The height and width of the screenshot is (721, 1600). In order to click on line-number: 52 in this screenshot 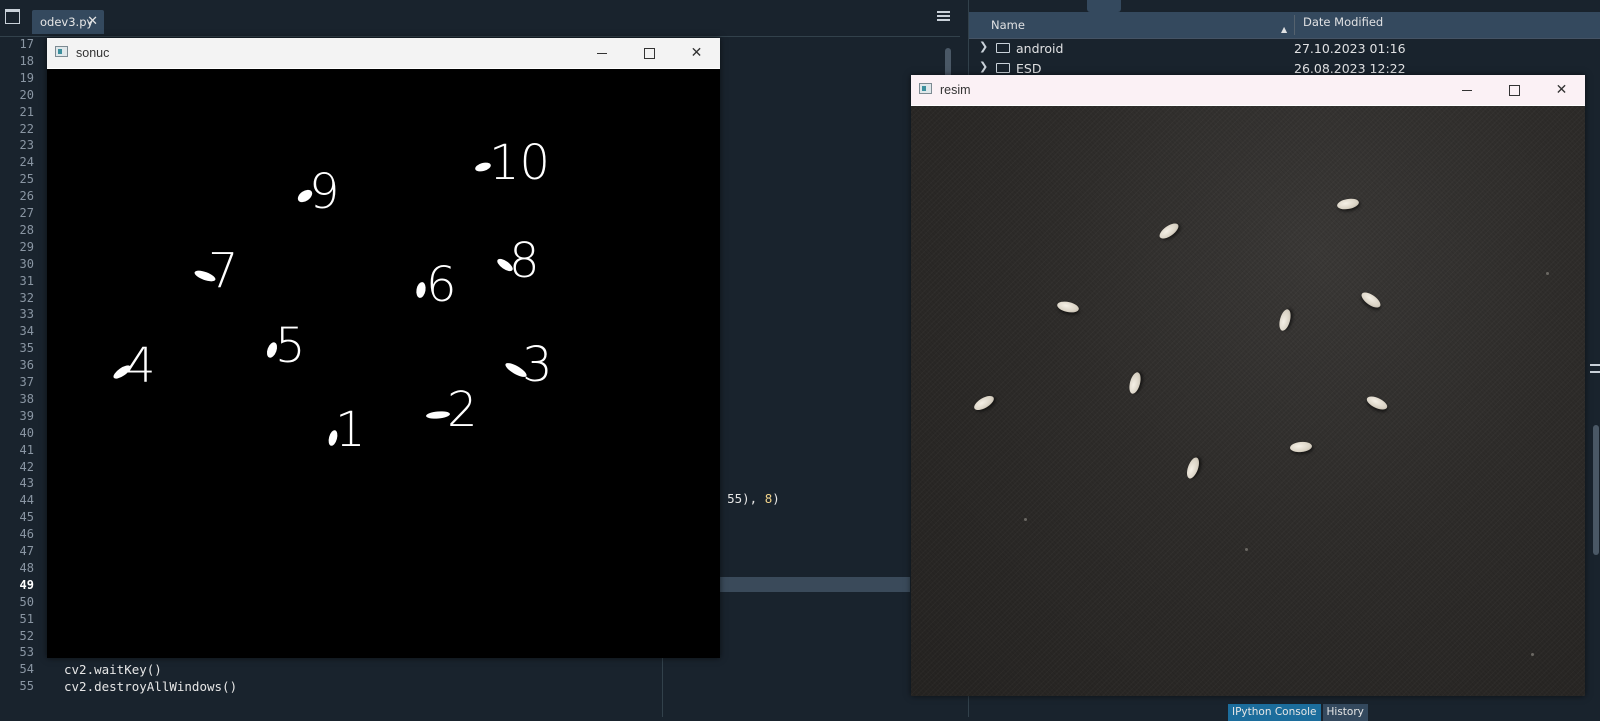, I will do `click(26, 635)`.